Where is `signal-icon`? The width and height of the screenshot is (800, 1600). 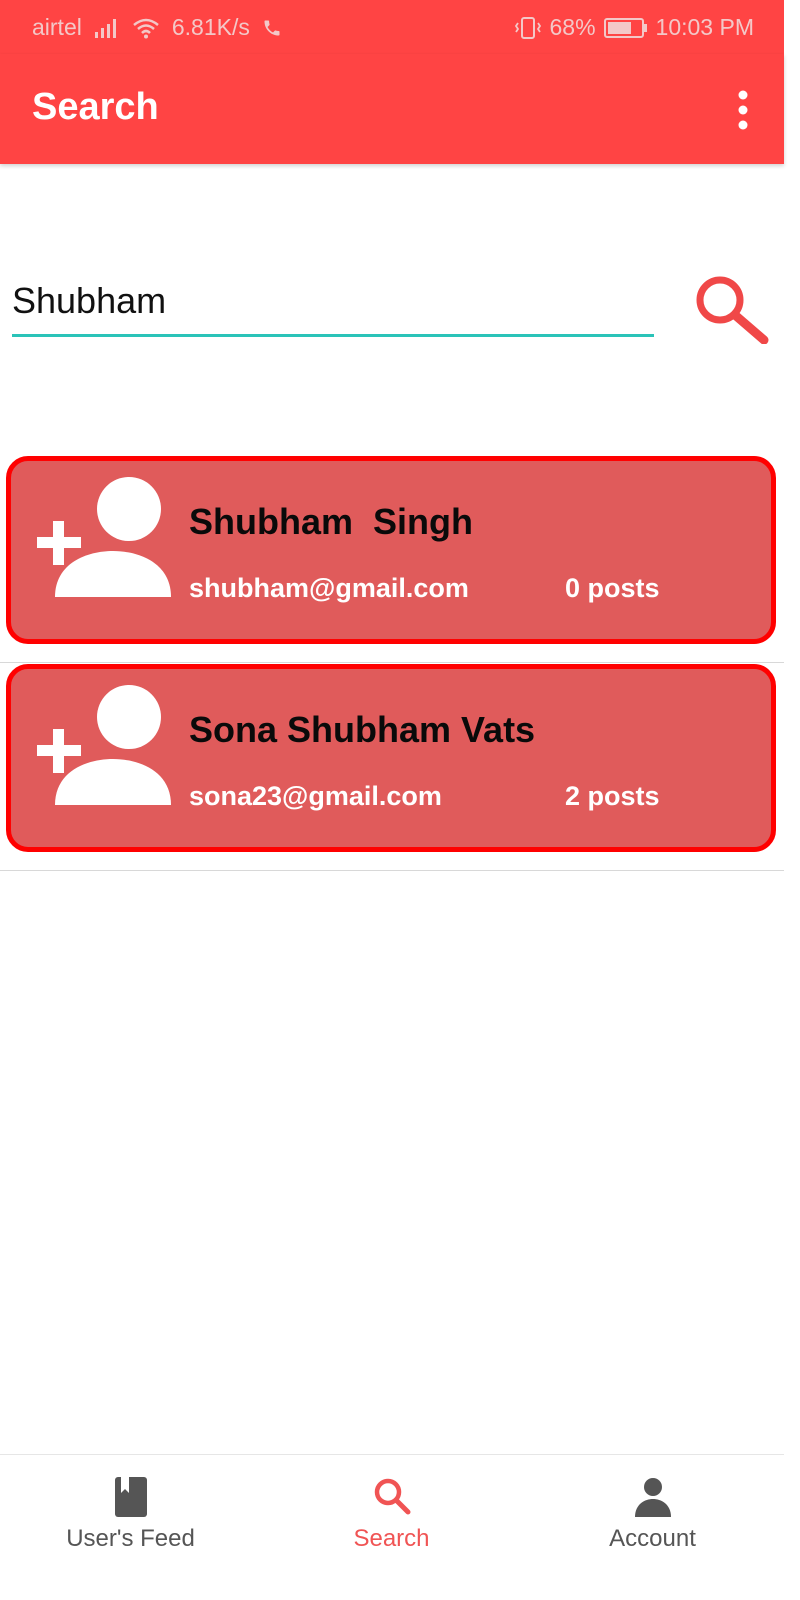
signal-icon is located at coordinates (105, 28).